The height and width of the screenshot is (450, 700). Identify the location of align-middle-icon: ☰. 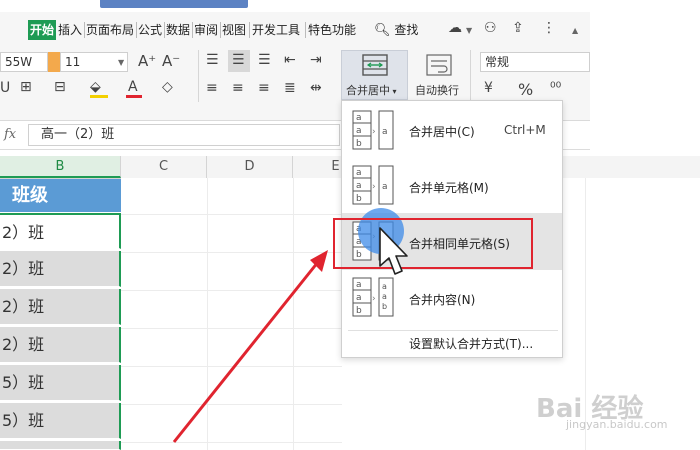
(238, 60).